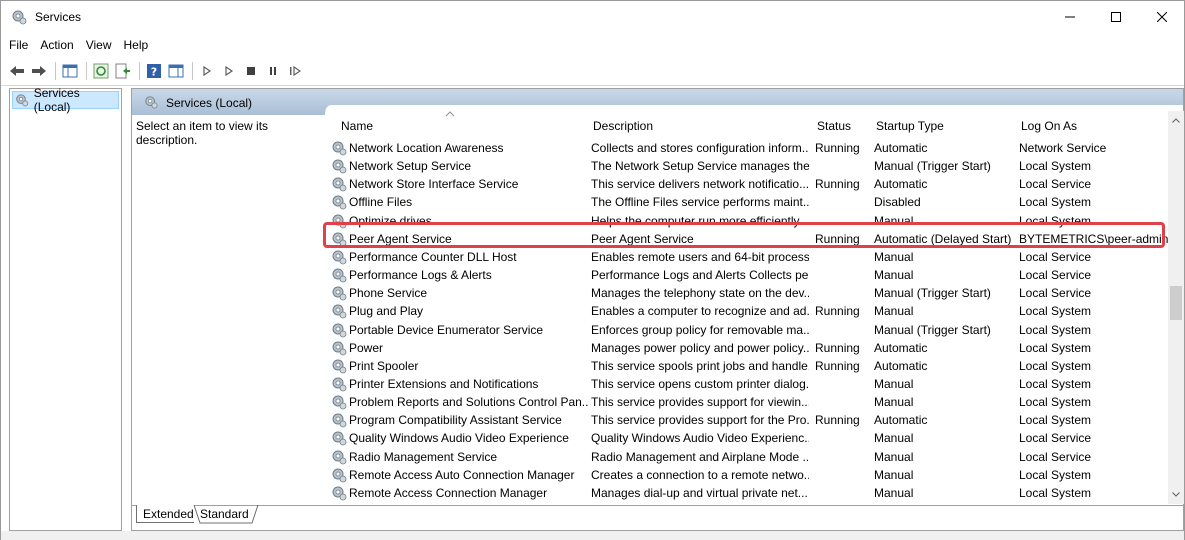 The height and width of the screenshot is (540, 1185). I want to click on show-hide-console-tree-button, so click(70, 71).